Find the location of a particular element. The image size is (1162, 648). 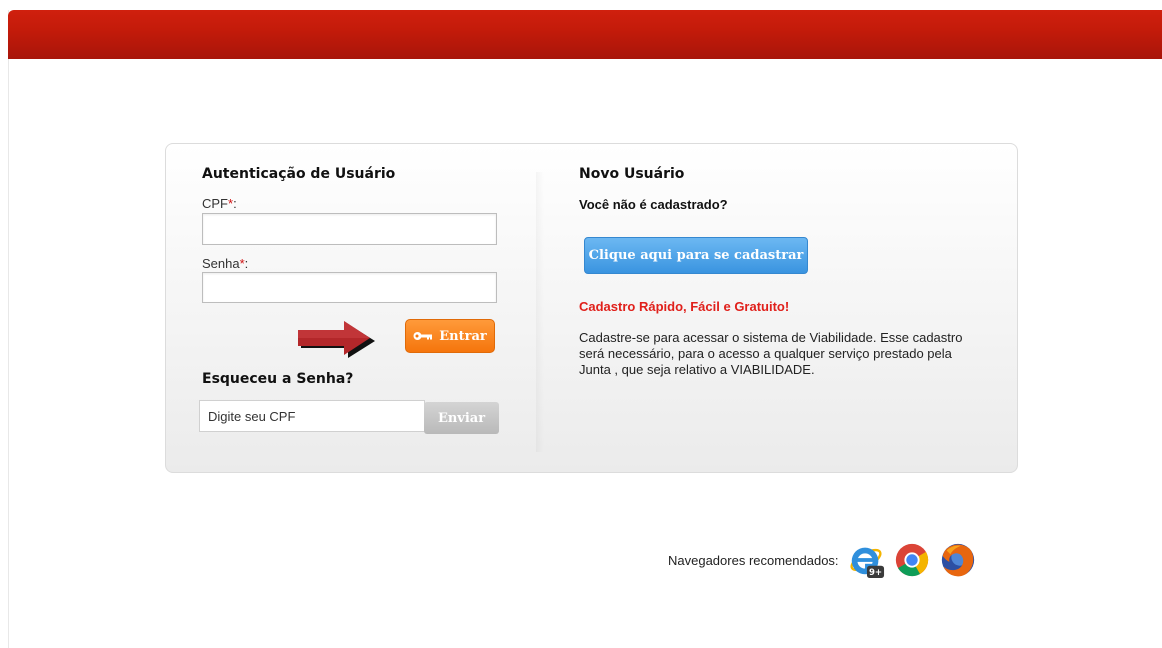

firefox-icon is located at coordinates (958, 560).